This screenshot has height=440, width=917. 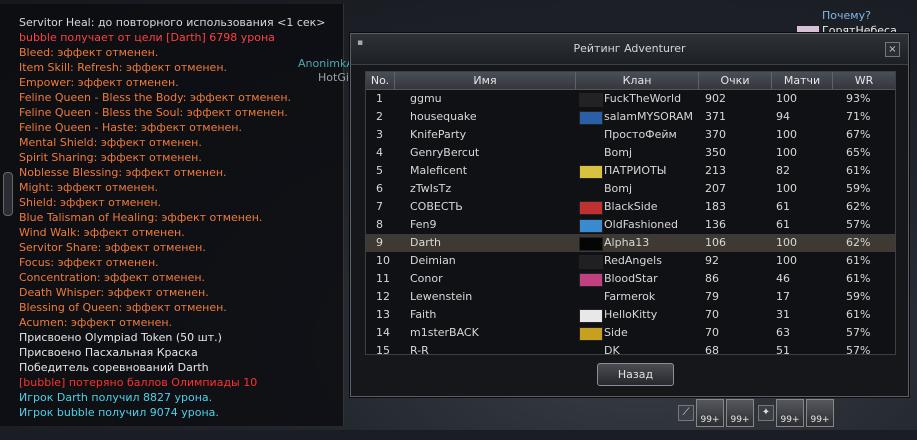 What do you see at coordinates (360, 43) in the screenshot?
I see `window-menu-icon: ▪` at bounding box center [360, 43].